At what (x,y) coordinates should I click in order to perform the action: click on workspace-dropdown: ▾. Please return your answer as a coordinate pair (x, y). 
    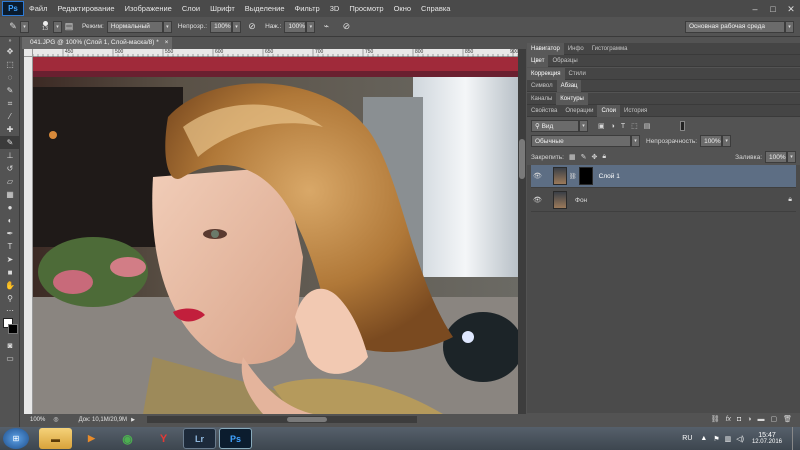
    Looking at the image, I should click on (789, 26).